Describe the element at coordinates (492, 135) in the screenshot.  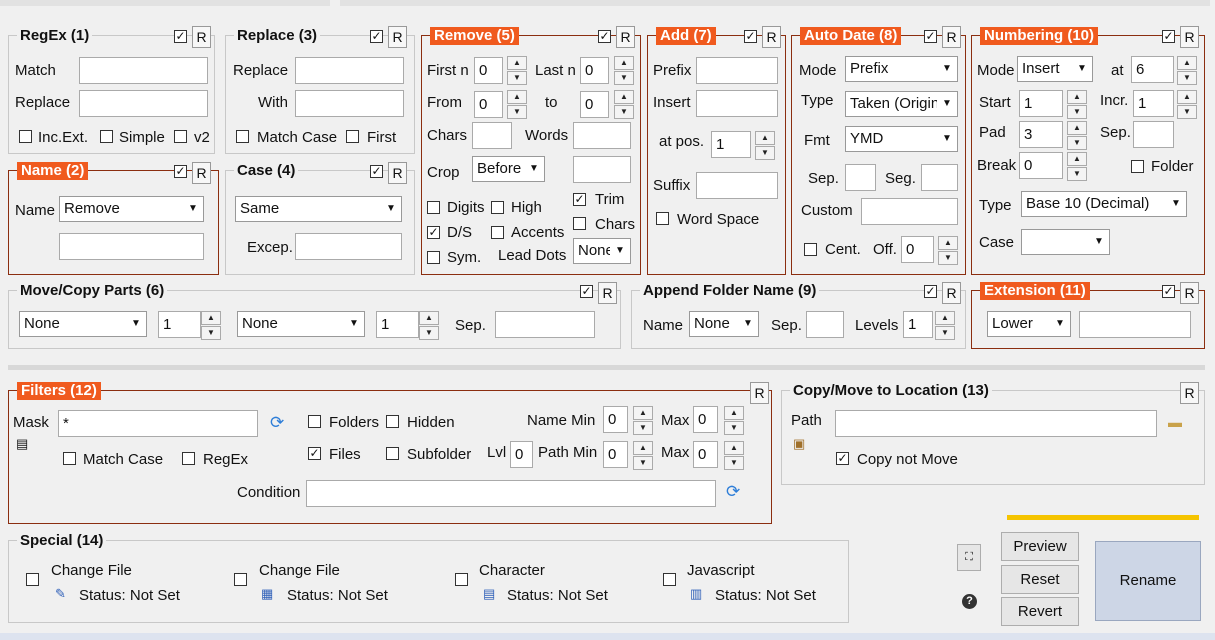
I see `remove-chars-input` at that location.